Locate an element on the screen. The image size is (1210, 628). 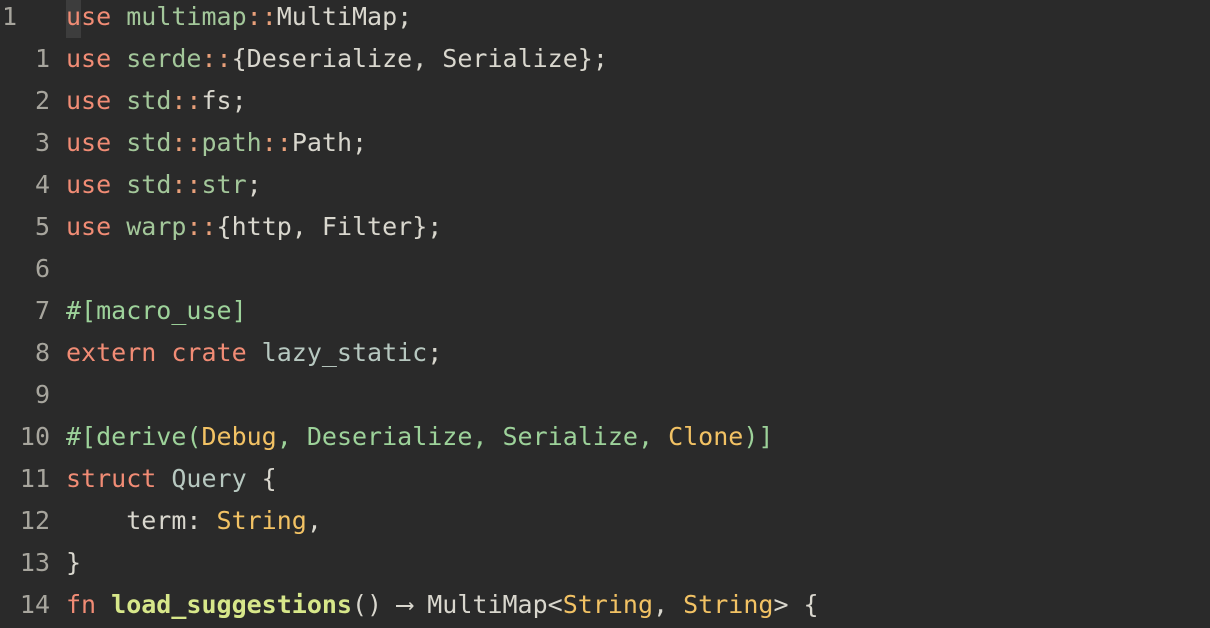
code-line: 3 use std::path::Path; is located at coordinates (605, 143).